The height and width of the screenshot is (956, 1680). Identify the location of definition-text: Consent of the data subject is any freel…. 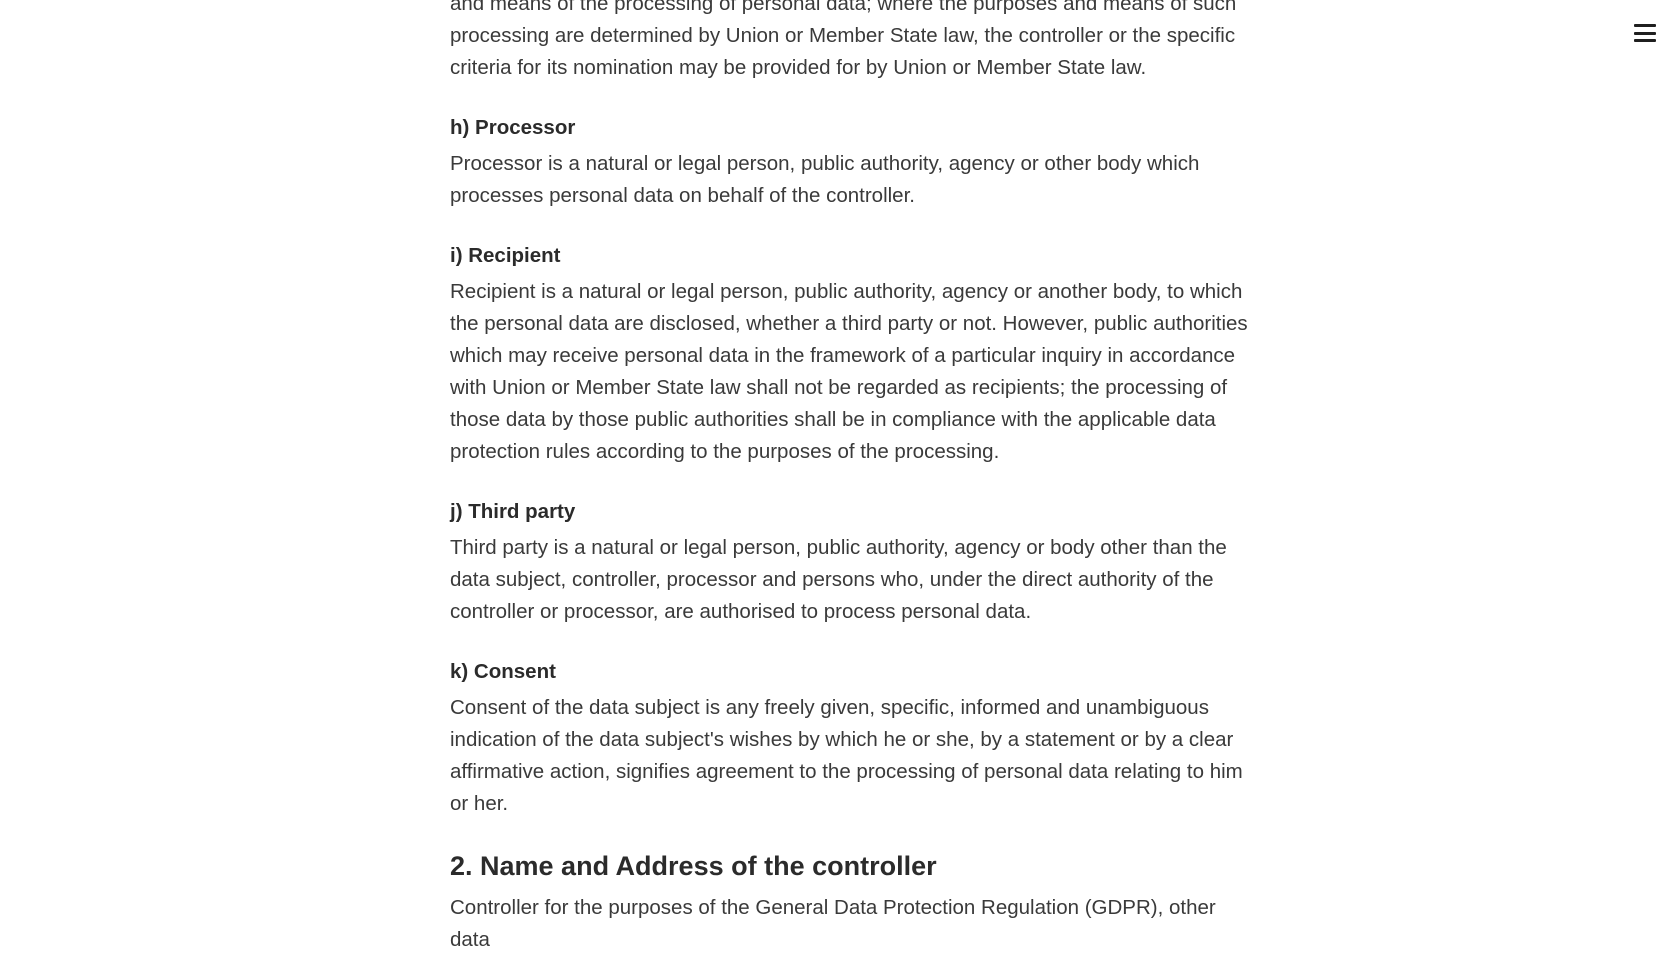
(846, 755).